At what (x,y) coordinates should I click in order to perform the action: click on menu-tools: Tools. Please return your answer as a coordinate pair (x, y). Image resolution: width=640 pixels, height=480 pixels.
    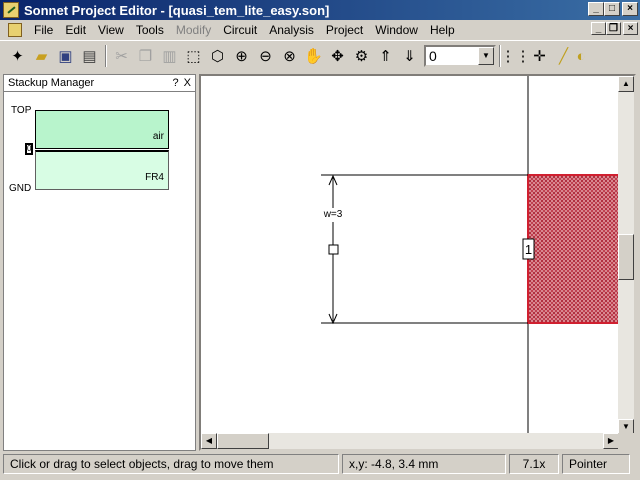
    Looking at the image, I should click on (150, 30).